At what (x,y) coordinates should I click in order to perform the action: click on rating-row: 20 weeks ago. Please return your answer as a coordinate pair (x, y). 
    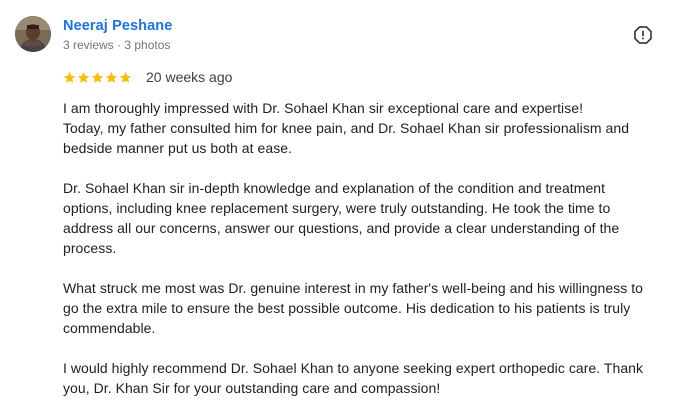
    Looking at the image, I should click on (147, 77).